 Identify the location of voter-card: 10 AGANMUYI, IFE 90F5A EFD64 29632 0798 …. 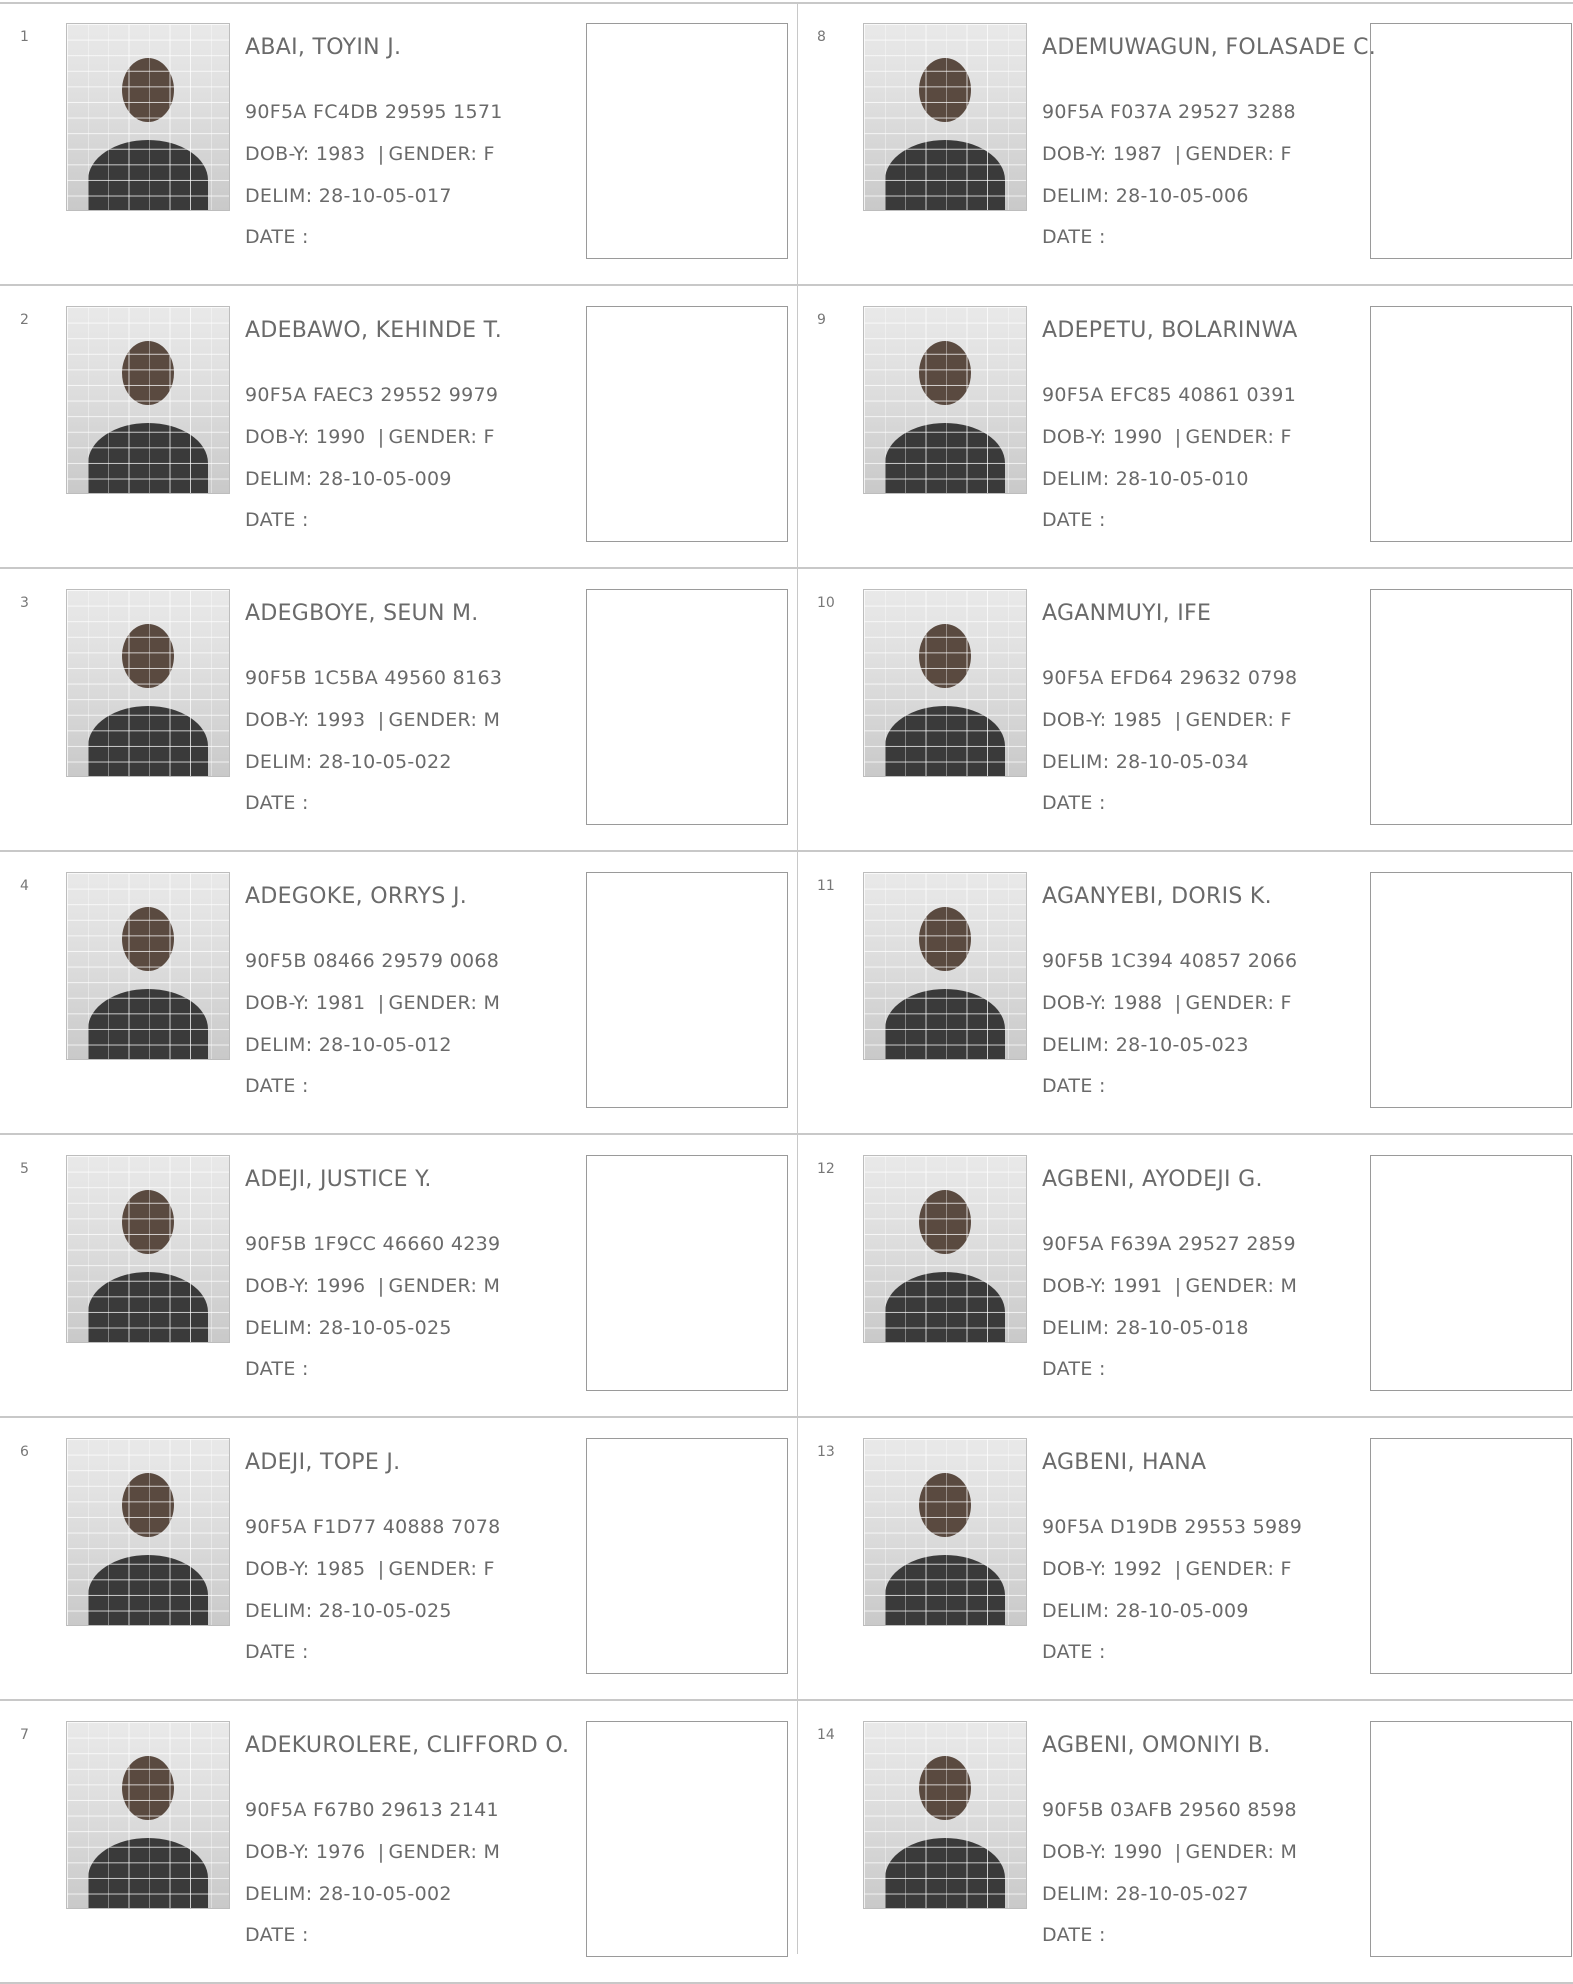
(1185, 710).